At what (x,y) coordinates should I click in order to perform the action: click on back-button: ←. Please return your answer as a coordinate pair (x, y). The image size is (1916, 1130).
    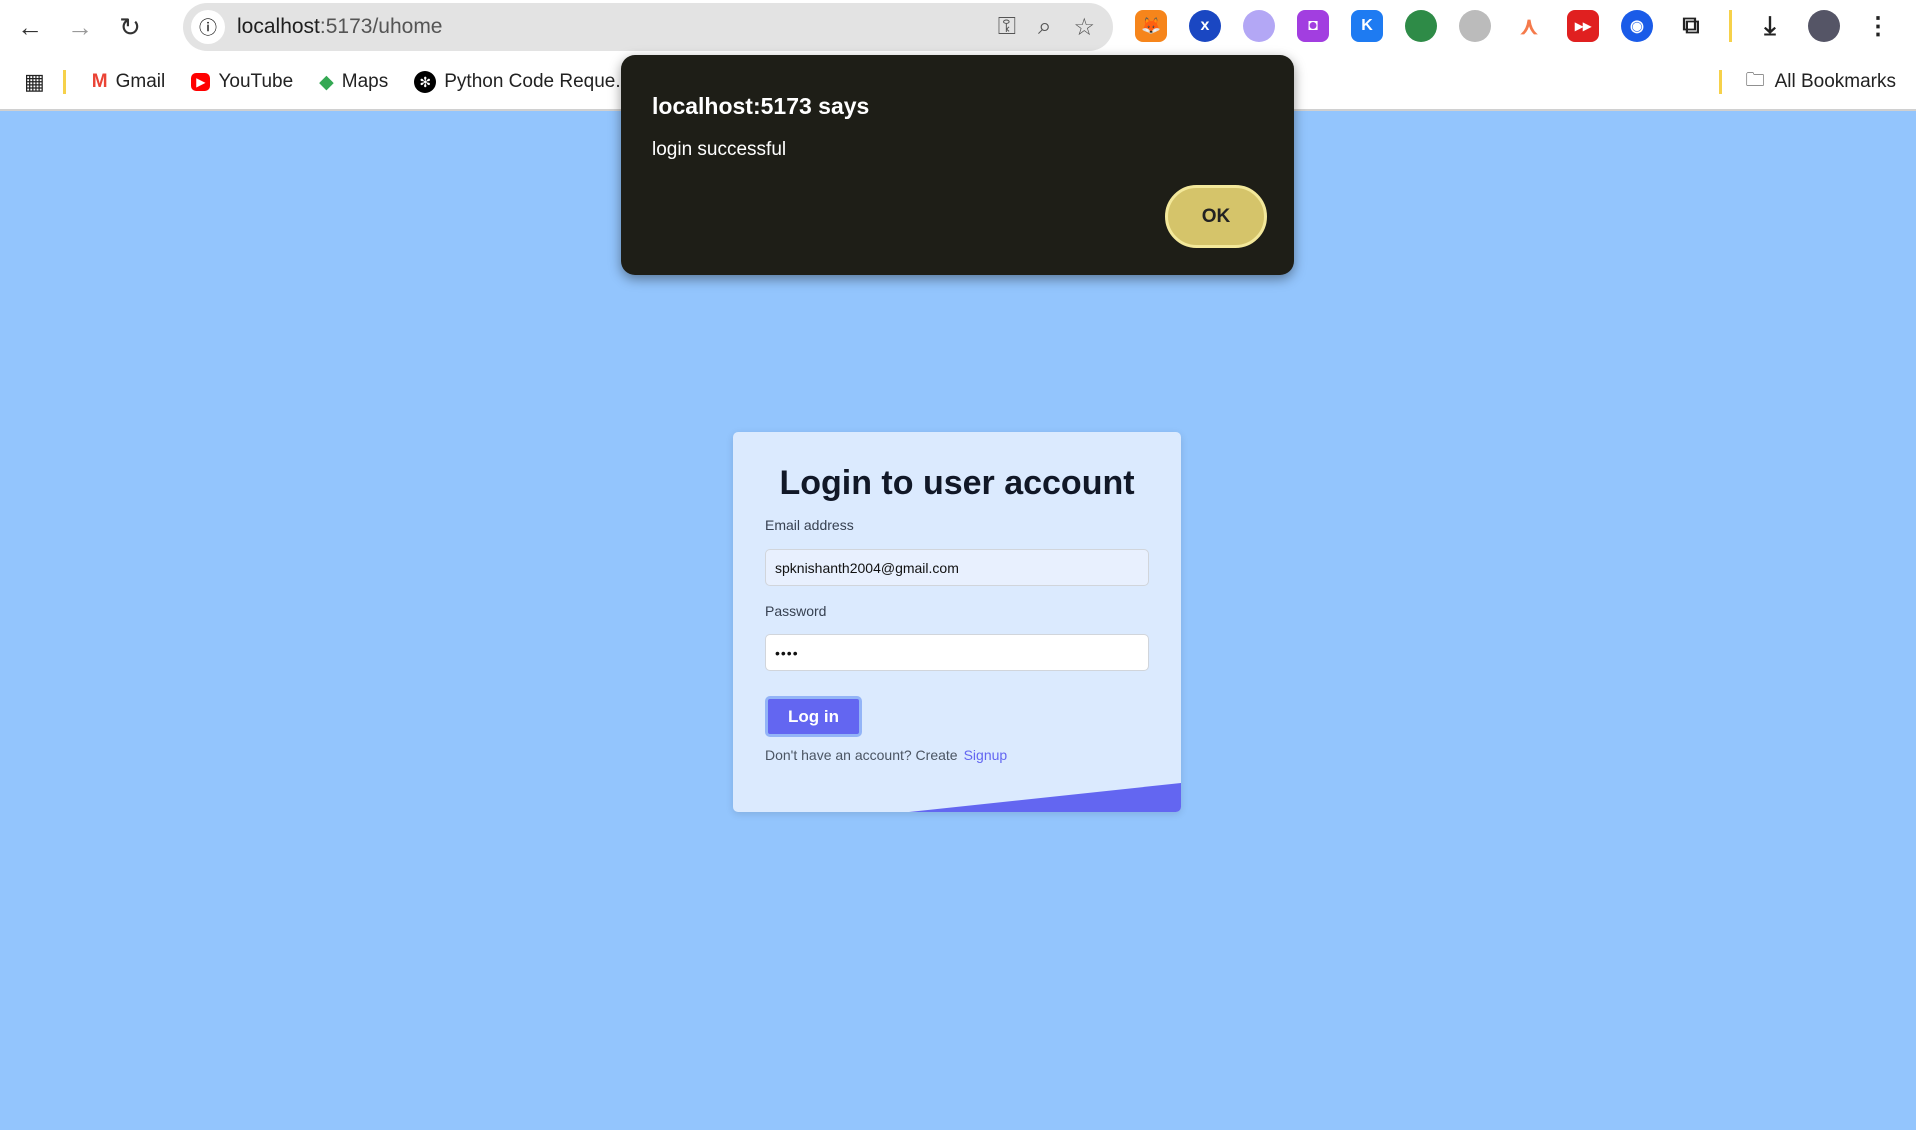
    Looking at the image, I should click on (30, 28).